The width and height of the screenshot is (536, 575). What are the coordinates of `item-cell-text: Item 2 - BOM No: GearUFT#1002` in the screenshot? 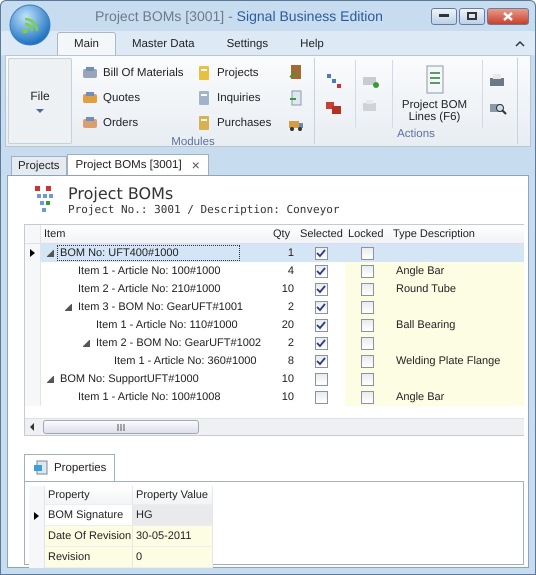 It's located at (178, 343).